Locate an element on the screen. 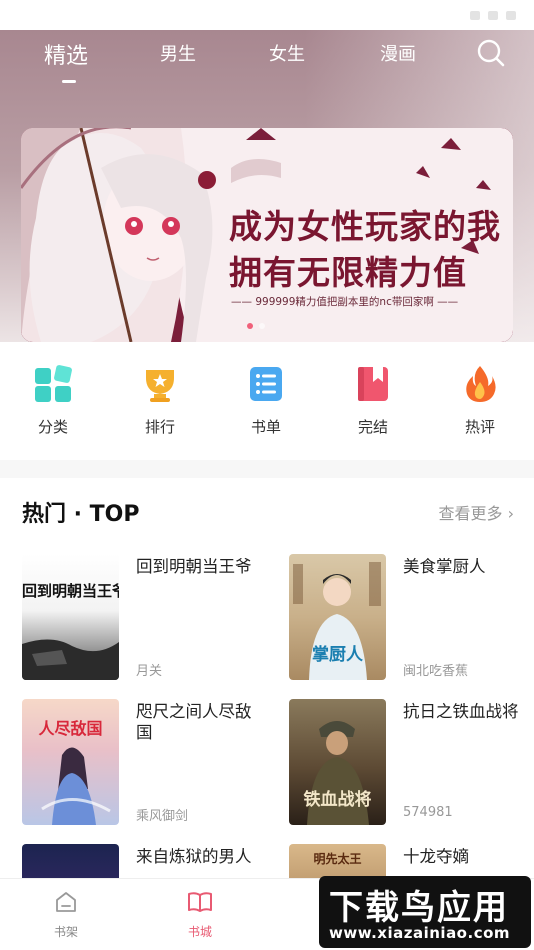 Image resolution: width=534 pixels, height=950 pixels. book-cover: 掌厨人 is located at coordinates (337, 617).